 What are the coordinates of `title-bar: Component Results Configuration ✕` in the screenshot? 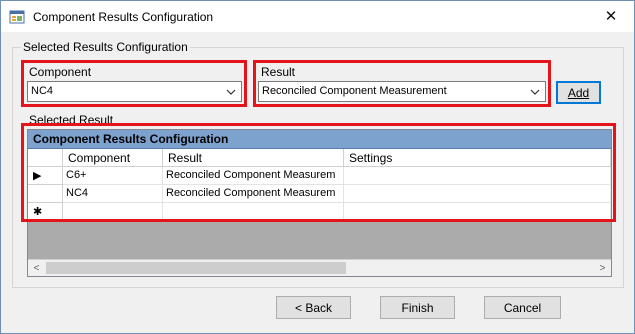 It's located at (317, 16).